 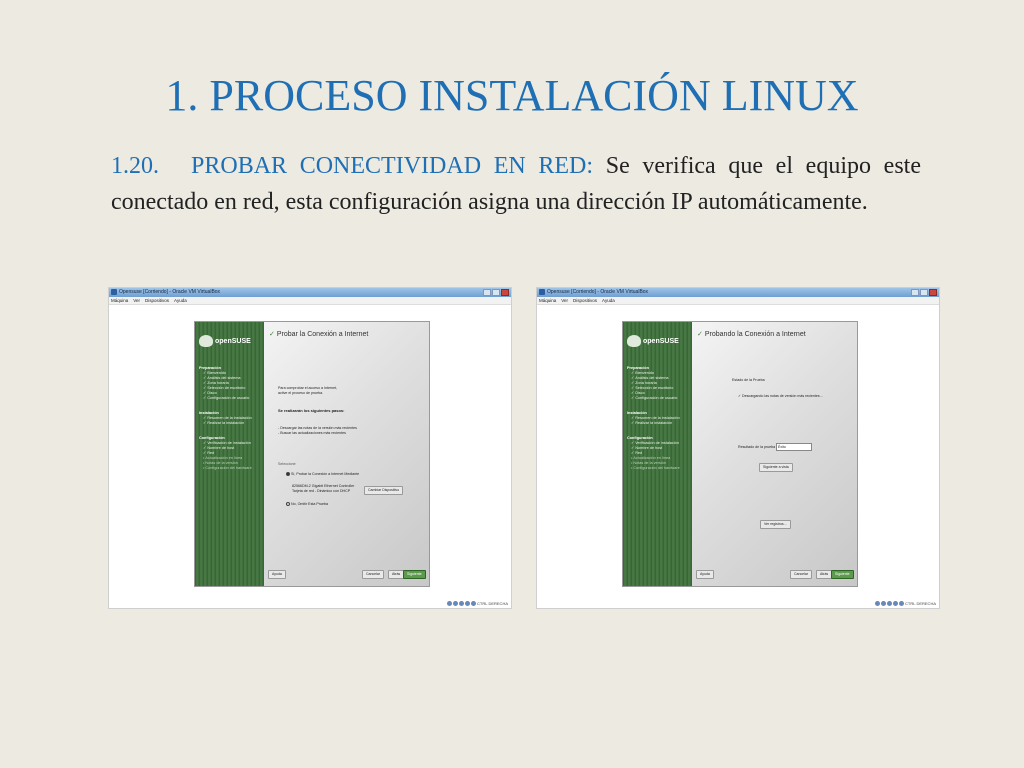 I want to click on section-number: 1.20., so click(x=135, y=166).